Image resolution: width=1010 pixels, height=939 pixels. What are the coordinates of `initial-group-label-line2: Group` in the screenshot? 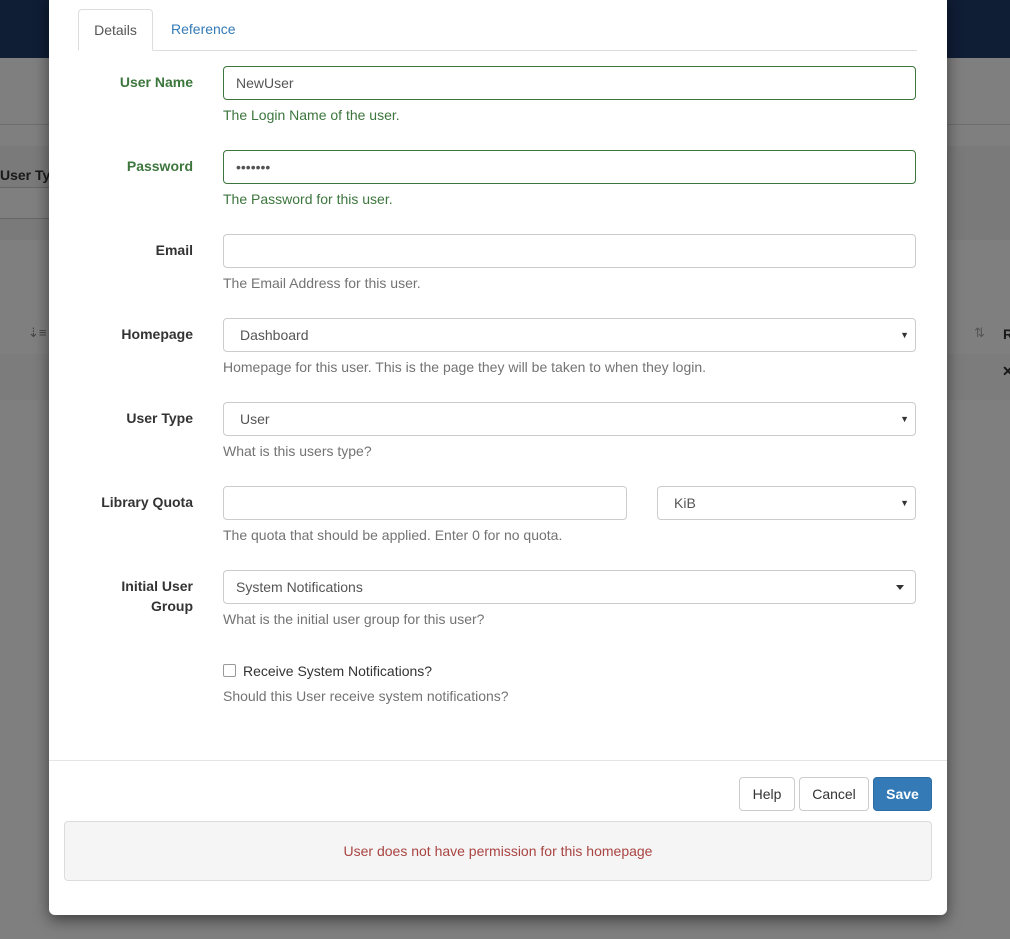 It's located at (172, 606).